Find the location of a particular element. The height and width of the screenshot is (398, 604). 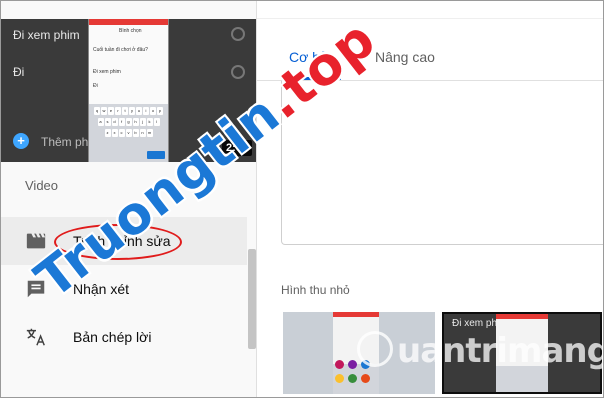

sidebar-item-label: Bản chép lời is located at coordinates (112, 337).